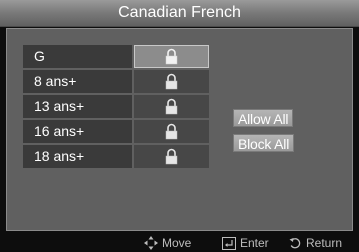 The image size is (359, 252). I want to click on footer-enter-label: Enter, so click(254, 243).